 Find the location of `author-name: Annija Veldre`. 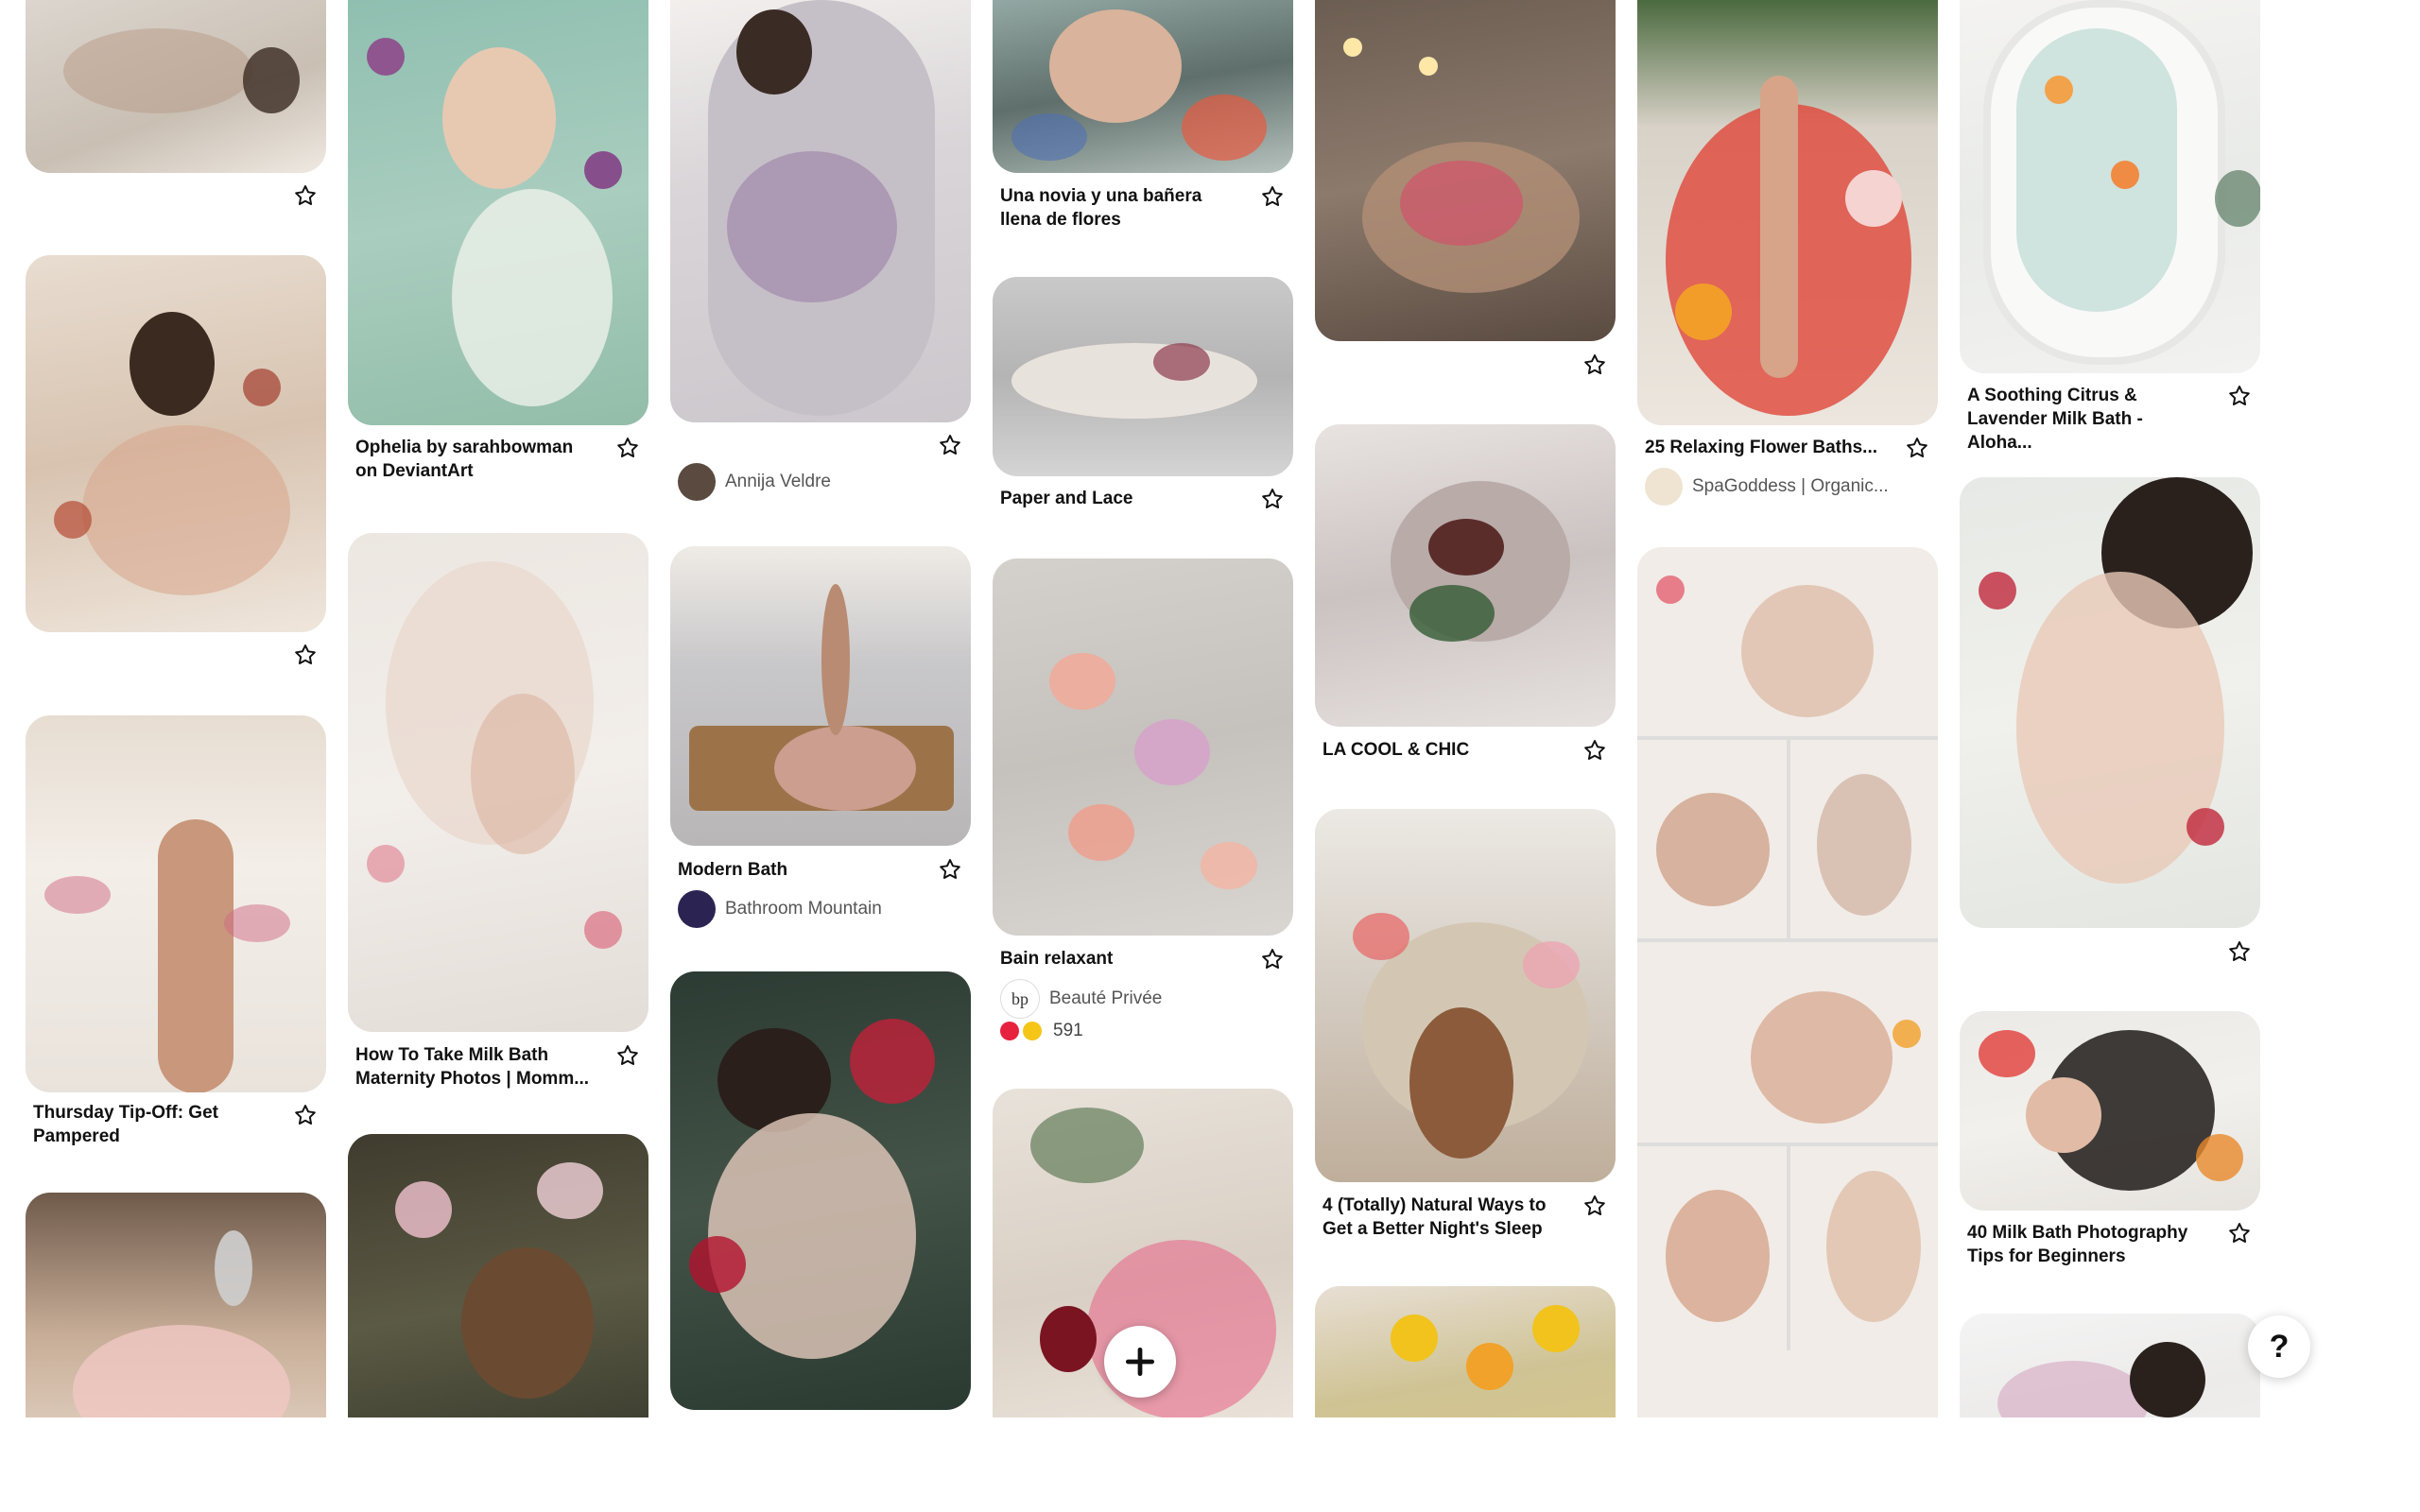

author-name: Annija Veldre is located at coordinates (778, 482).